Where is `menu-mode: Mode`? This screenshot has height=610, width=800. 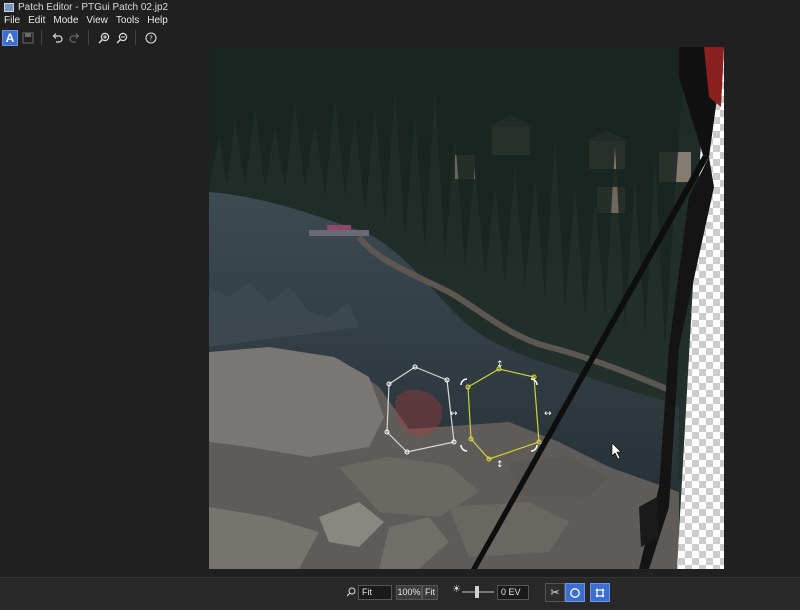
menu-mode: Mode is located at coordinates (65, 21).